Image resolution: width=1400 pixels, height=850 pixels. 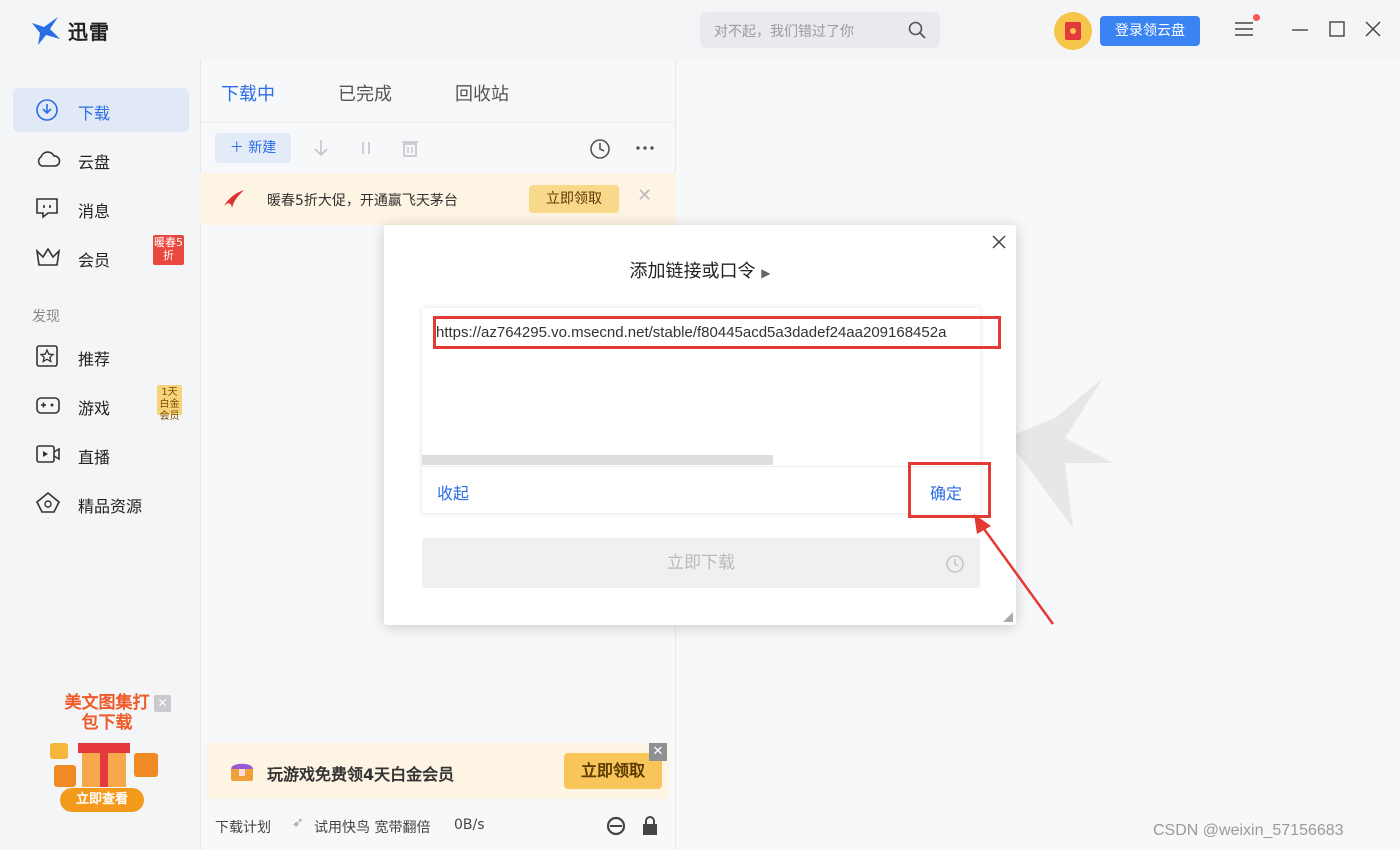 I want to click on treasure-chest-icon, so click(x=242, y=772).